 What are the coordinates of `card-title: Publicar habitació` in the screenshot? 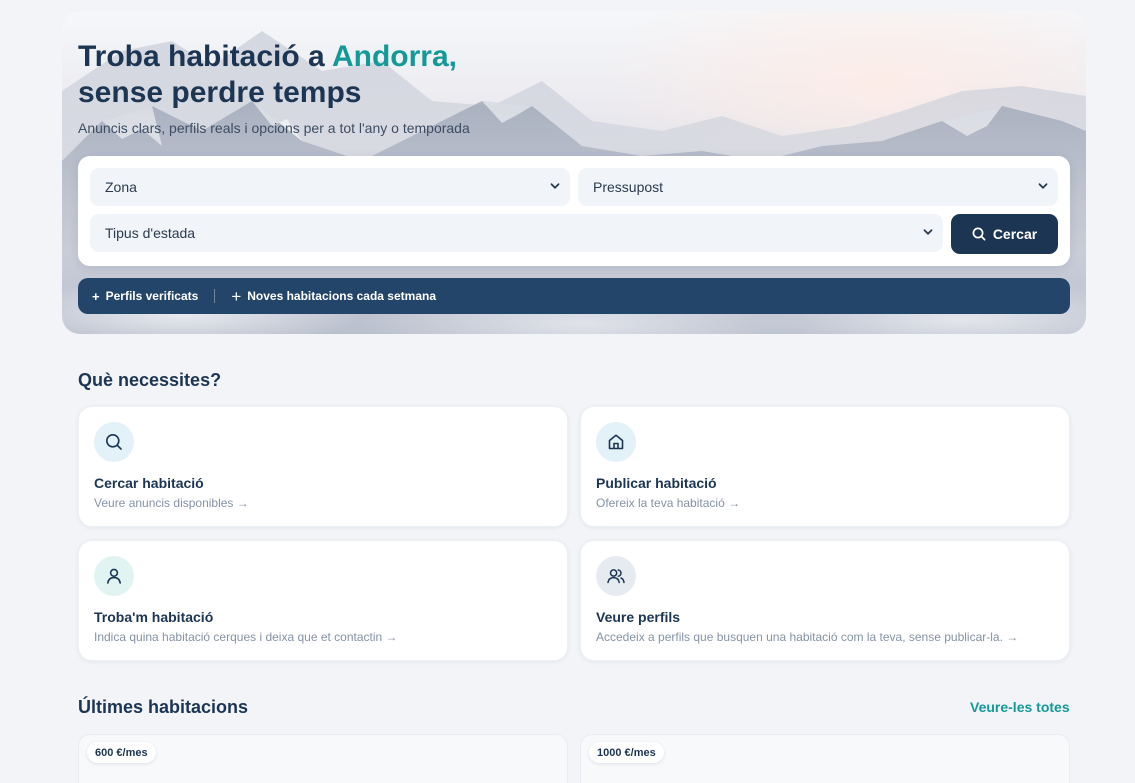 It's located at (656, 483).